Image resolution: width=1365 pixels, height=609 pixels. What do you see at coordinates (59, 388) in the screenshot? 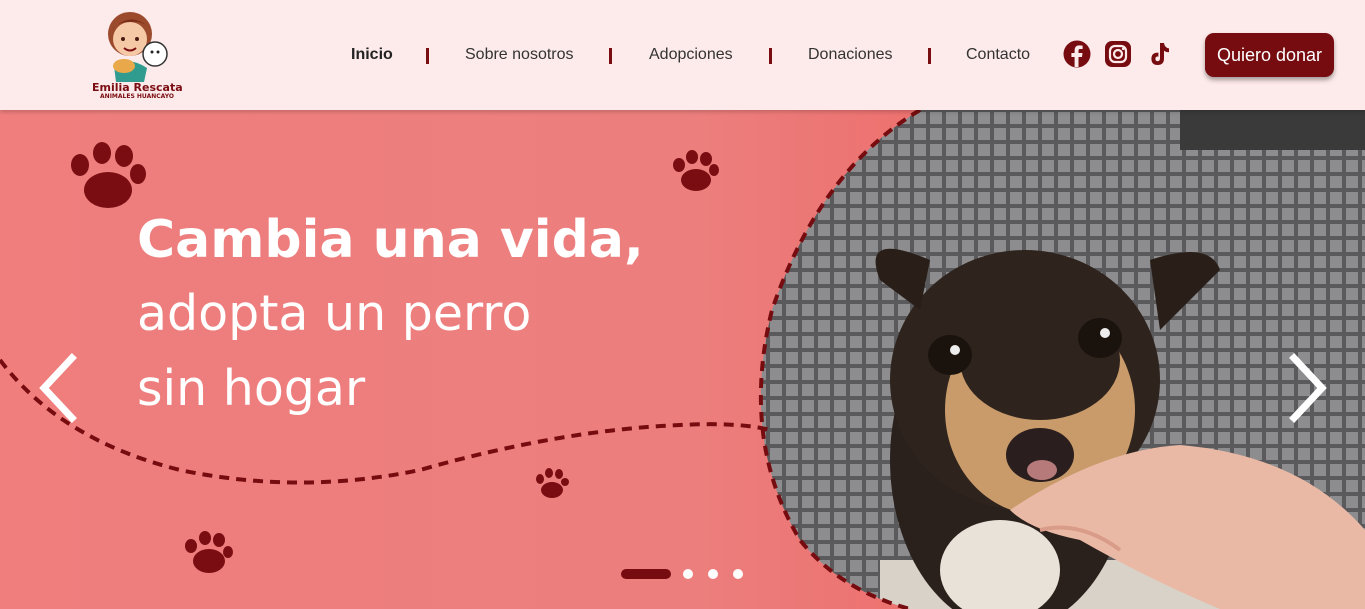
I see `carousel-prev-arrow-icon` at bounding box center [59, 388].